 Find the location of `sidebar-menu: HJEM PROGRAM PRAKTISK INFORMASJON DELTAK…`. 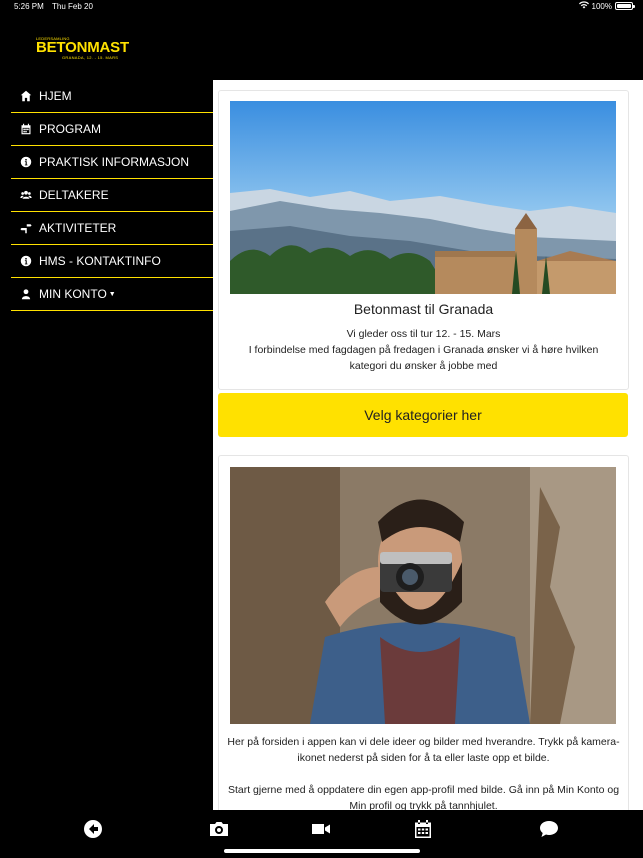

sidebar-menu: HJEM PROGRAM PRAKTISK INFORMASJON DELTAK… is located at coordinates (112, 195).